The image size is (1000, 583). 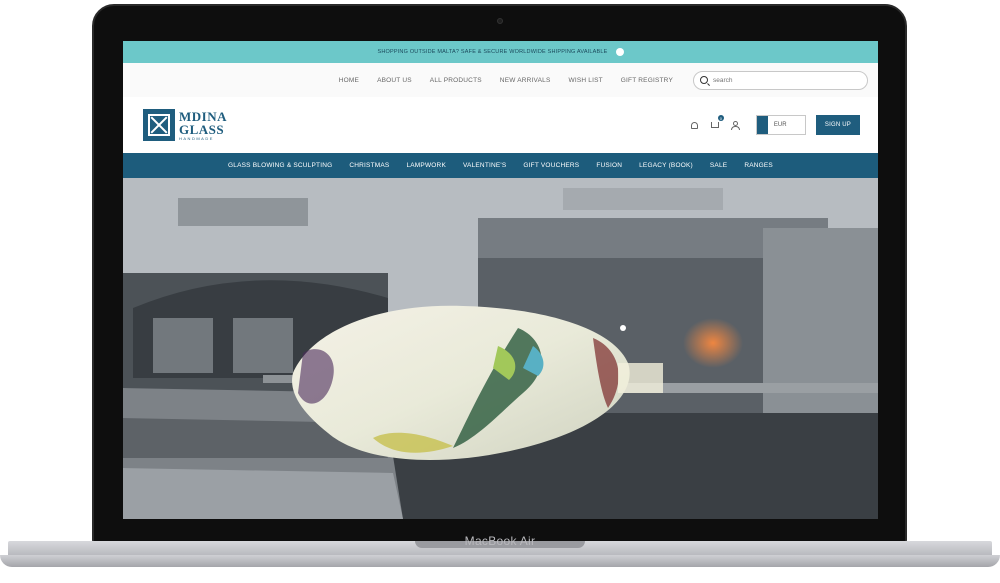 I want to click on nav-link-all-products: ALL PRODUCTS, so click(x=456, y=80).